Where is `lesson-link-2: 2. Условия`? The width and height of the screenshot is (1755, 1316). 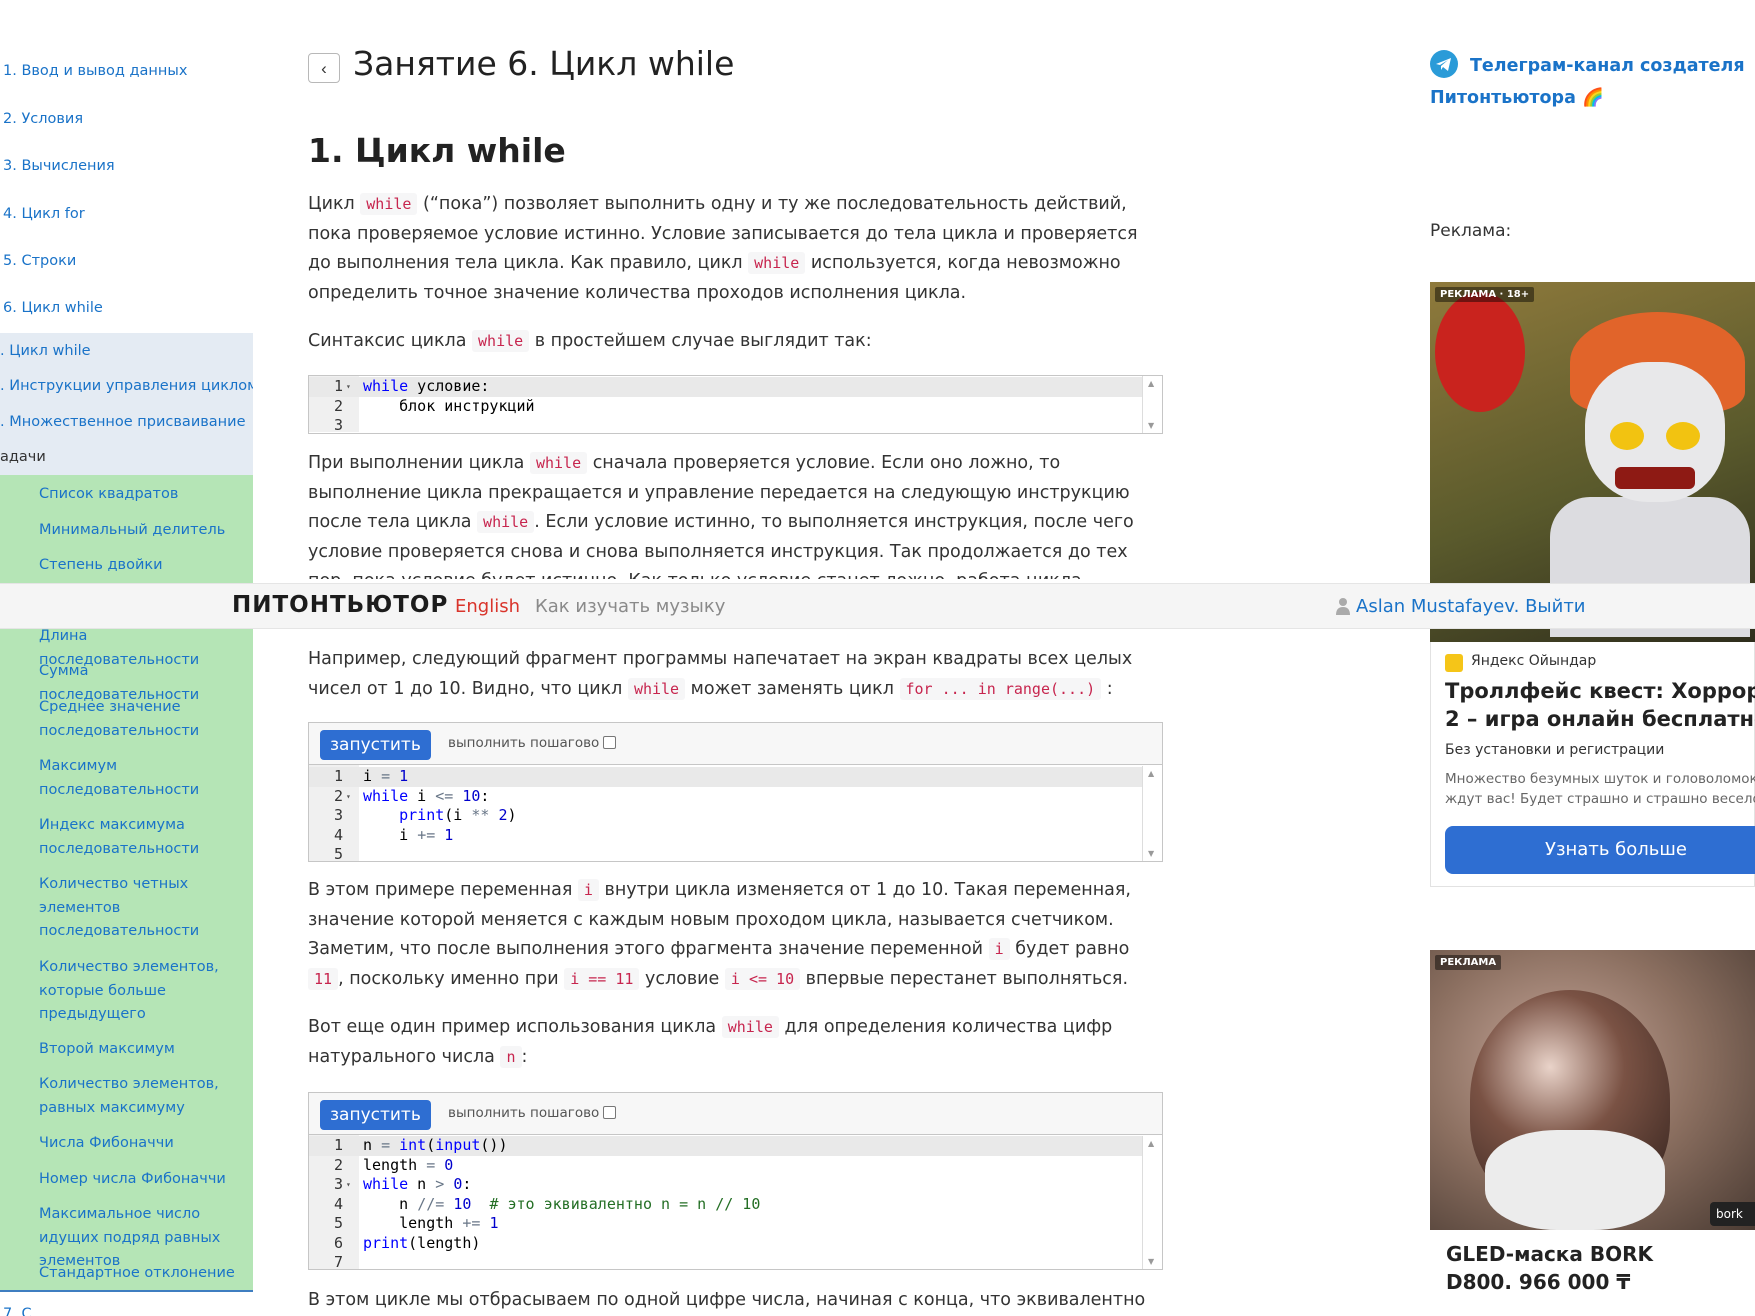 lesson-link-2: 2. Условия is located at coordinates (43, 119).